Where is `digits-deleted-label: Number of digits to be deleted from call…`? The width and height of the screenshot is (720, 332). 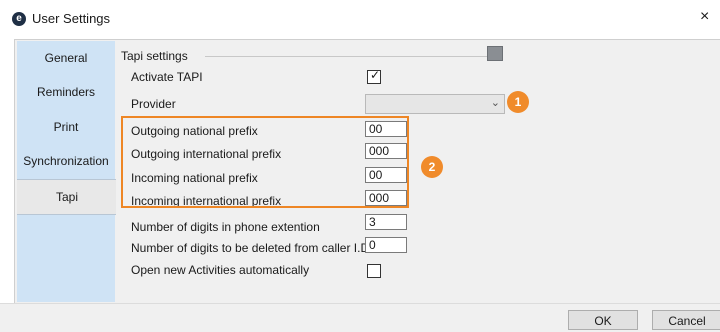 digits-deleted-label: Number of digits to be deleted from call… is located at coordinates (252, 248).